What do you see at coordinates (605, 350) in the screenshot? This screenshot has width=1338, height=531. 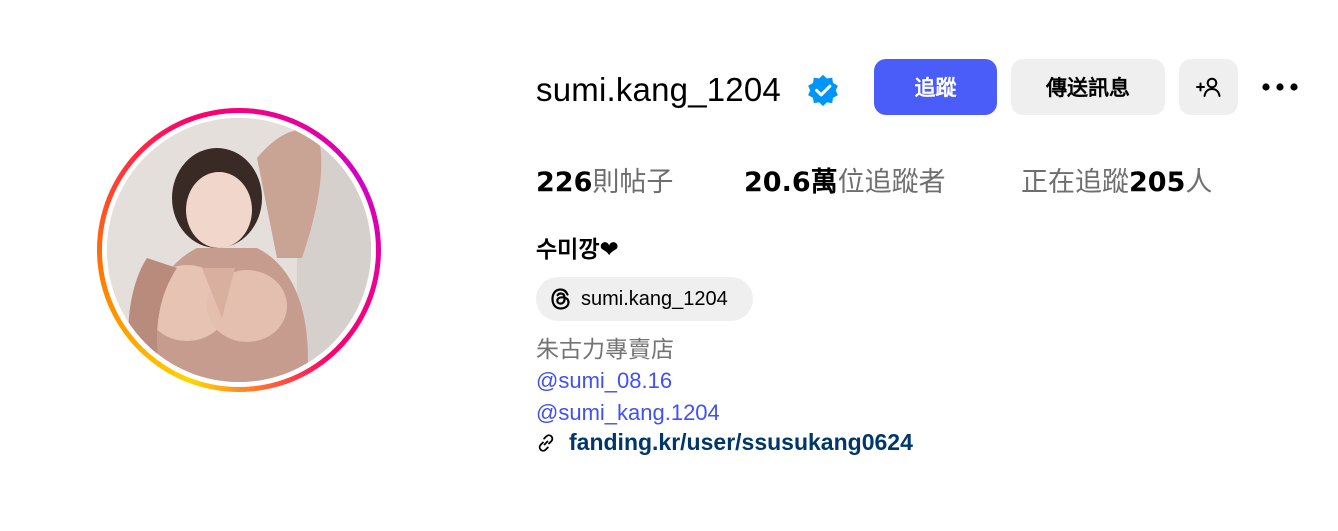 I see `bio-category: 朱古力專賣店` at bounding box center [605, 350].